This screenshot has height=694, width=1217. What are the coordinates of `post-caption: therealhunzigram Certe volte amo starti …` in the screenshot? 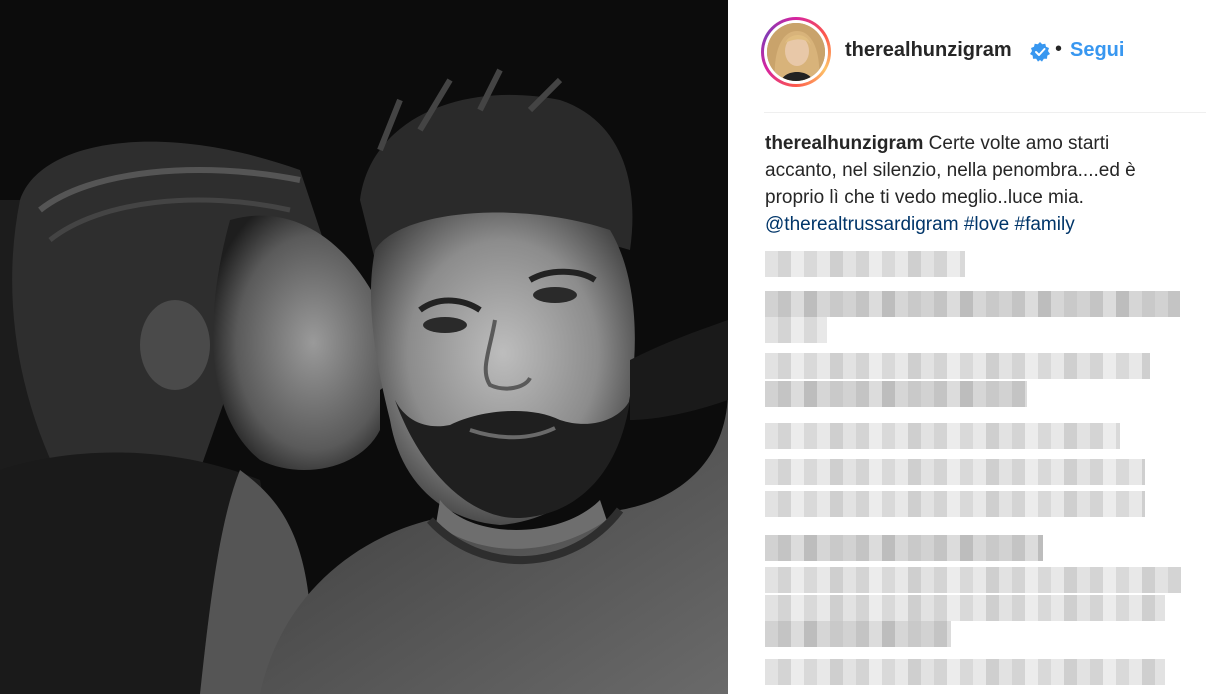 It's located at (975, 184).